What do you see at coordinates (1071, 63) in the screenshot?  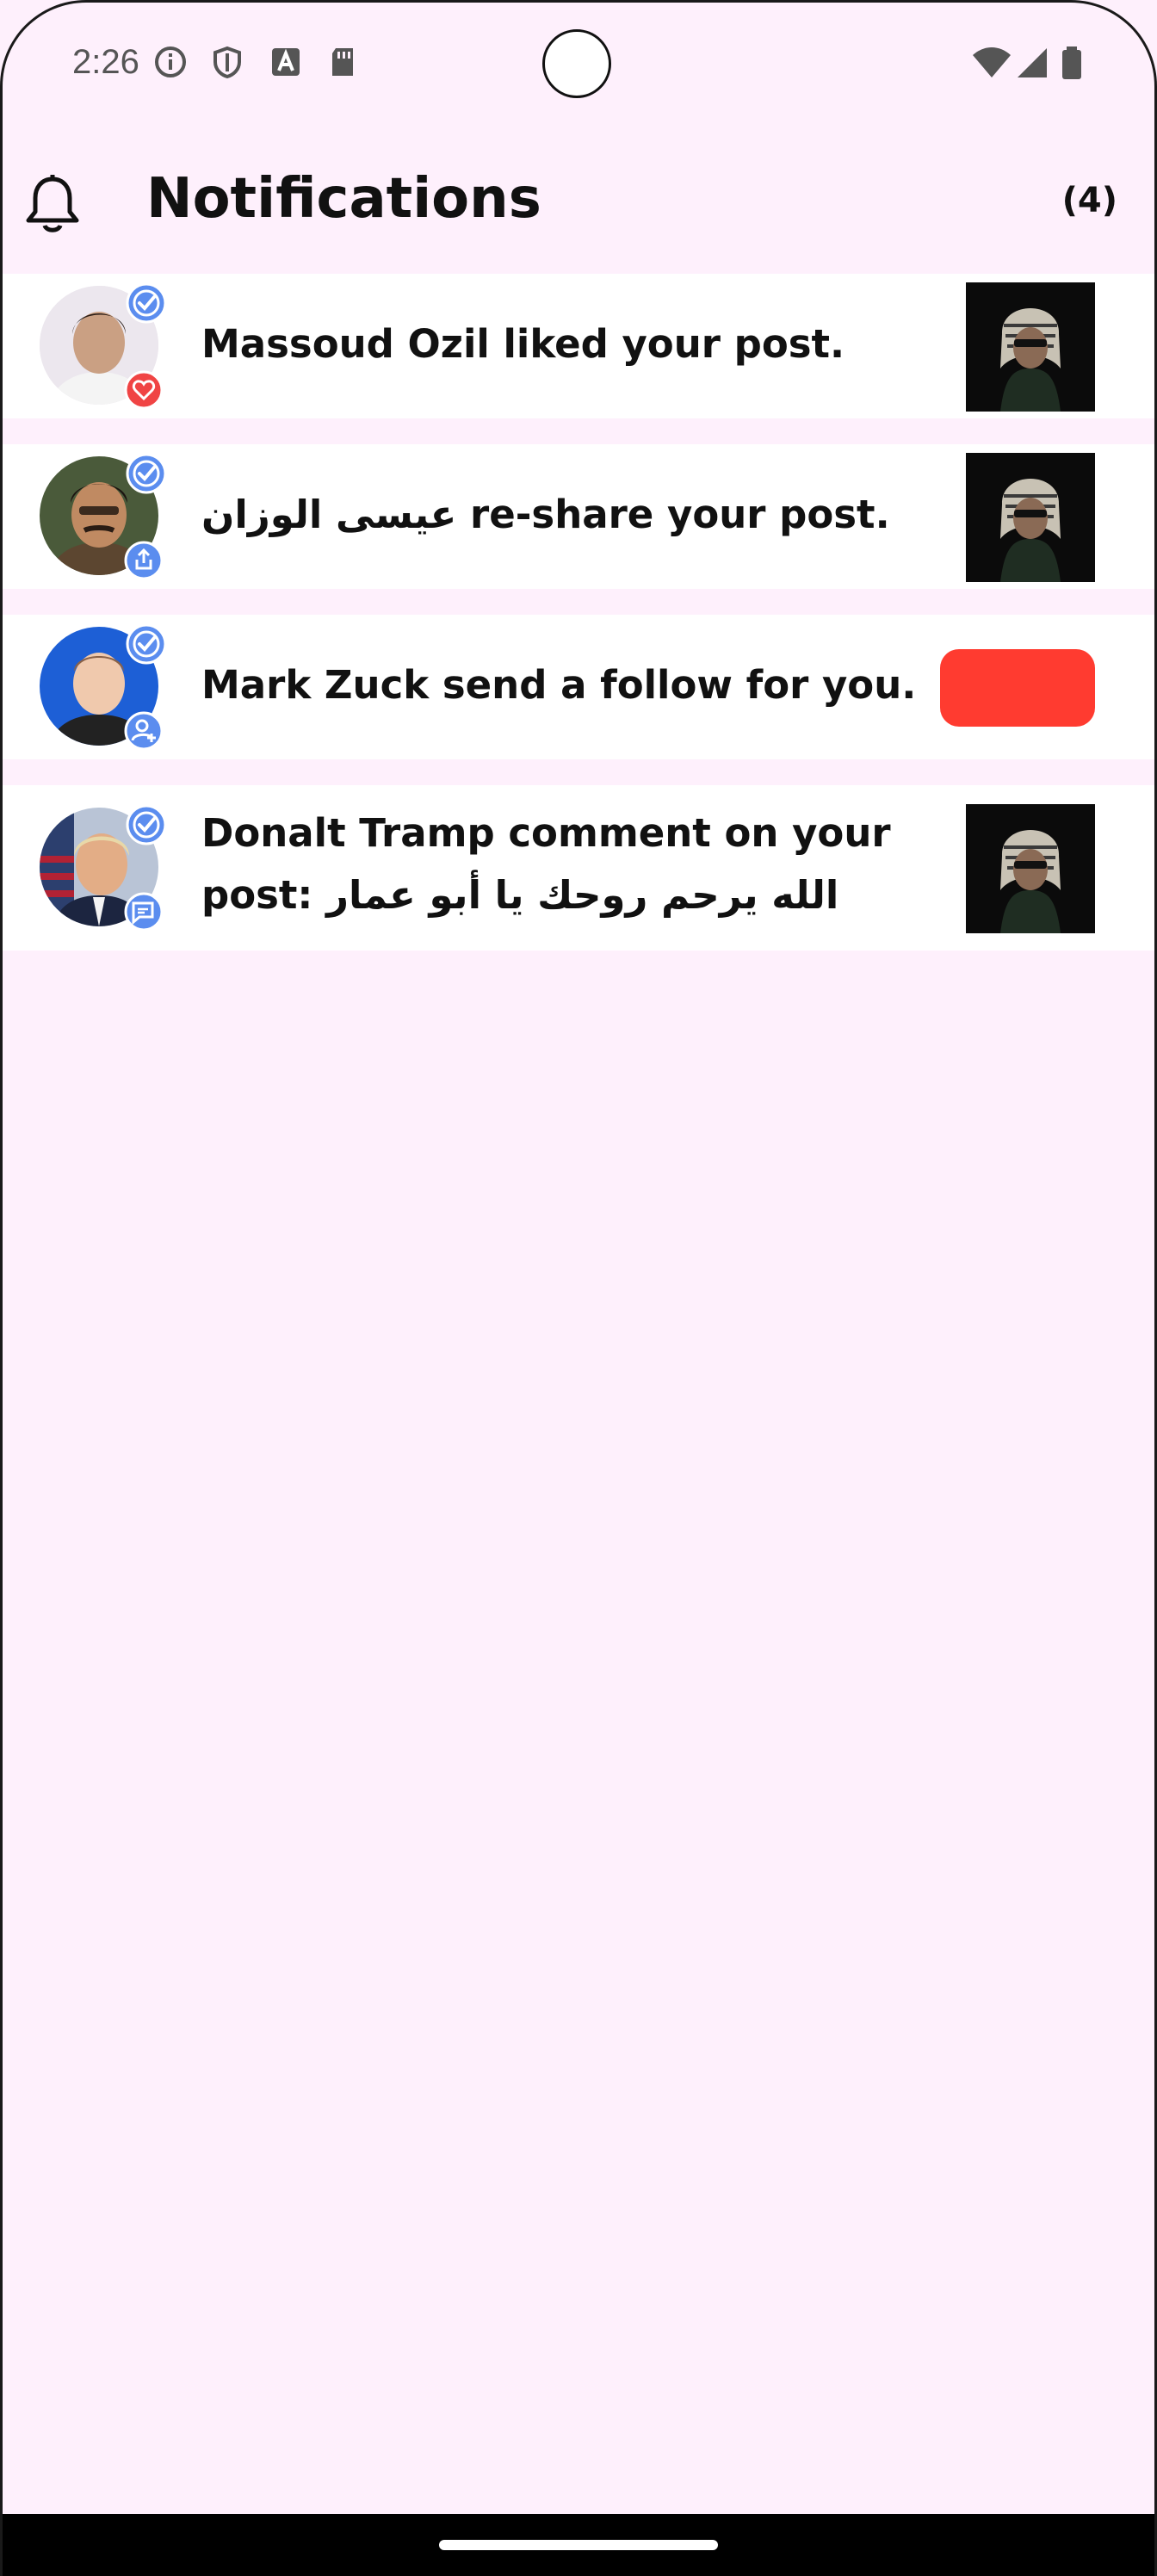 I see `battery-icon` at bounding box center [1071, 63].